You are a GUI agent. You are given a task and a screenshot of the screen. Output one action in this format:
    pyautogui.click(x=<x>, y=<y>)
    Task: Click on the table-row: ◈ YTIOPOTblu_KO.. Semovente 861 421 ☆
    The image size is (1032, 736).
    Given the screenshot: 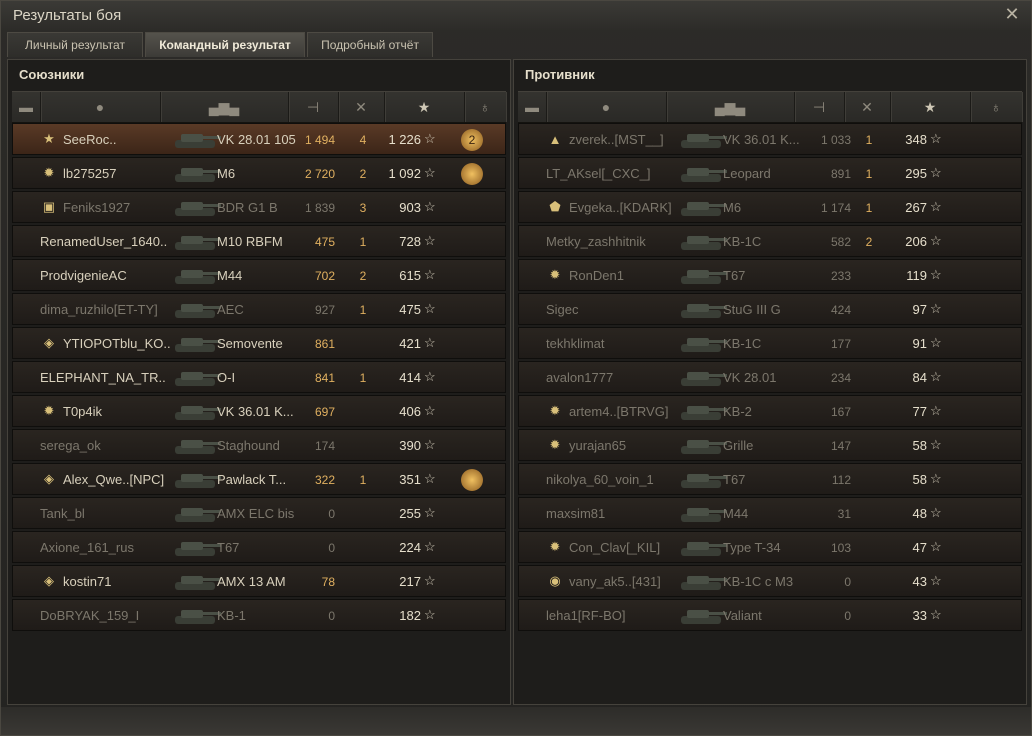 What is the action you would take?
    pyautogui.click(x=259, y=343)
    